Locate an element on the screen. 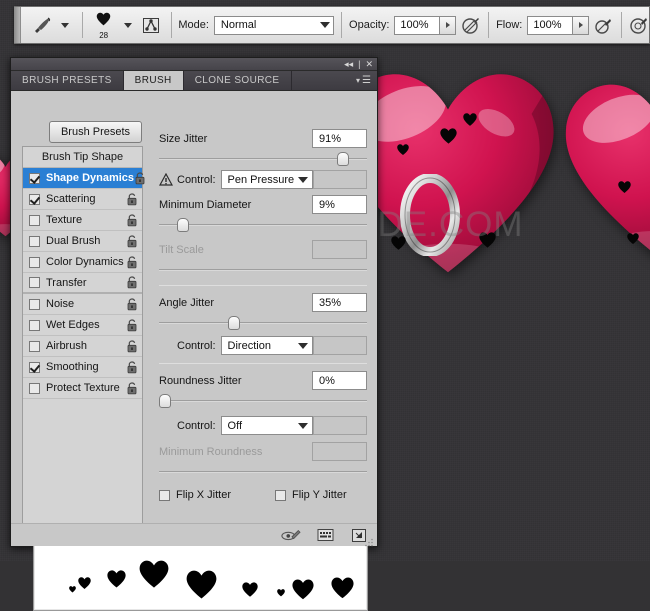  angle-jitter-slider is located at coordinates (263, 323).